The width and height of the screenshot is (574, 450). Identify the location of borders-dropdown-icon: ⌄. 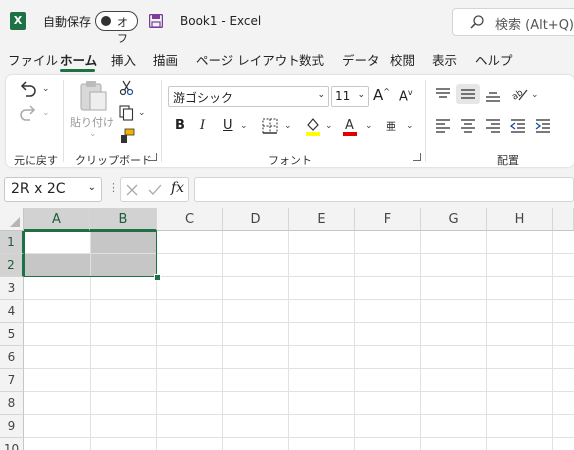
(288, 126).